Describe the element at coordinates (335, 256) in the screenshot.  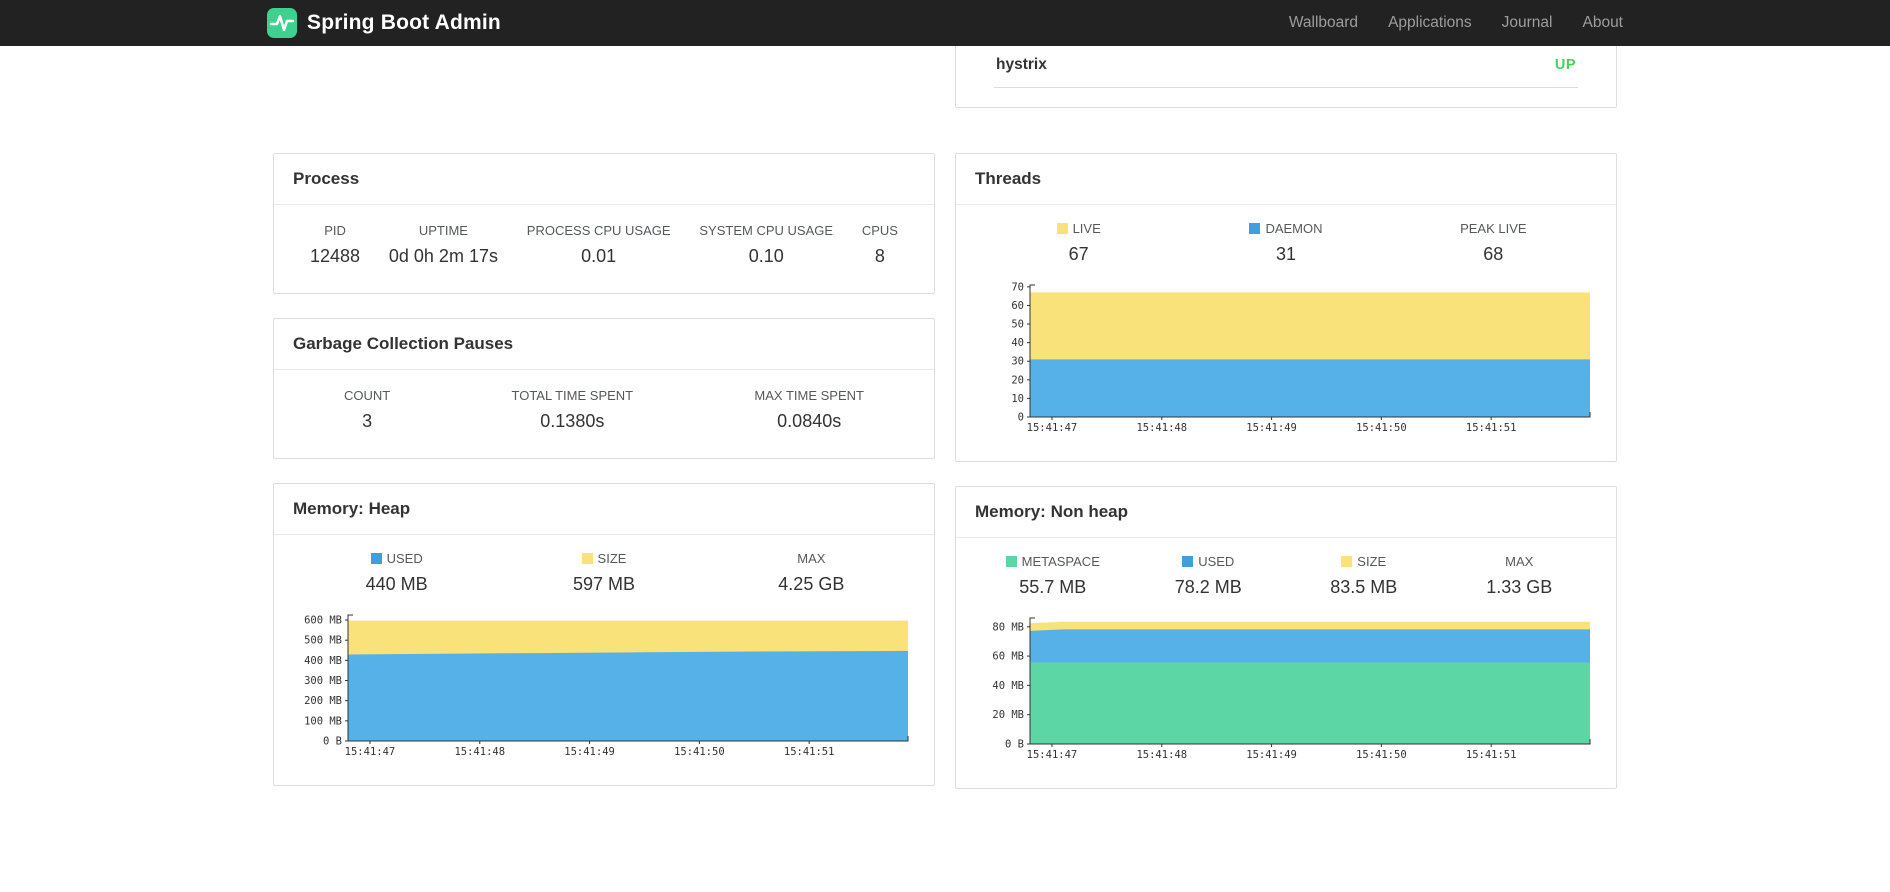
I see `stat-value: 12488` at that location.